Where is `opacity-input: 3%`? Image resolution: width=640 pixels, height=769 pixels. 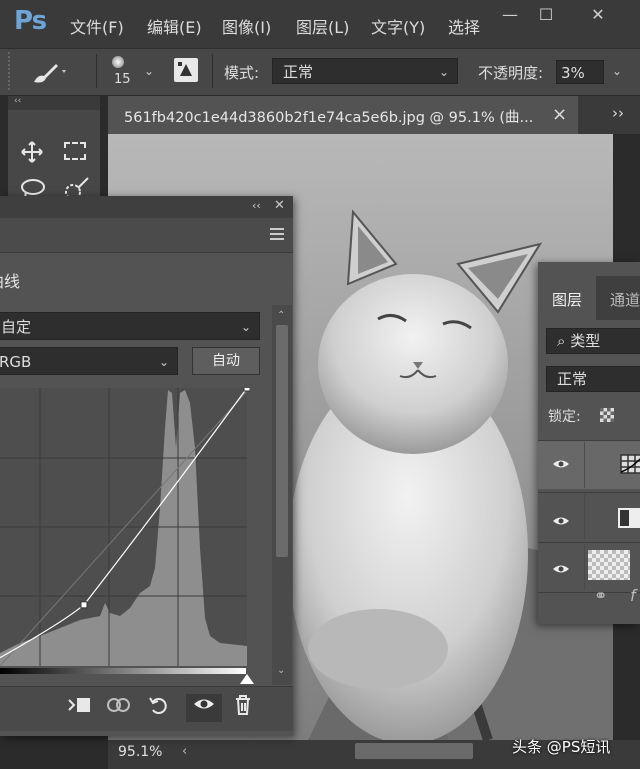
opacity-input: 3% is located at coordinates (580, 72).